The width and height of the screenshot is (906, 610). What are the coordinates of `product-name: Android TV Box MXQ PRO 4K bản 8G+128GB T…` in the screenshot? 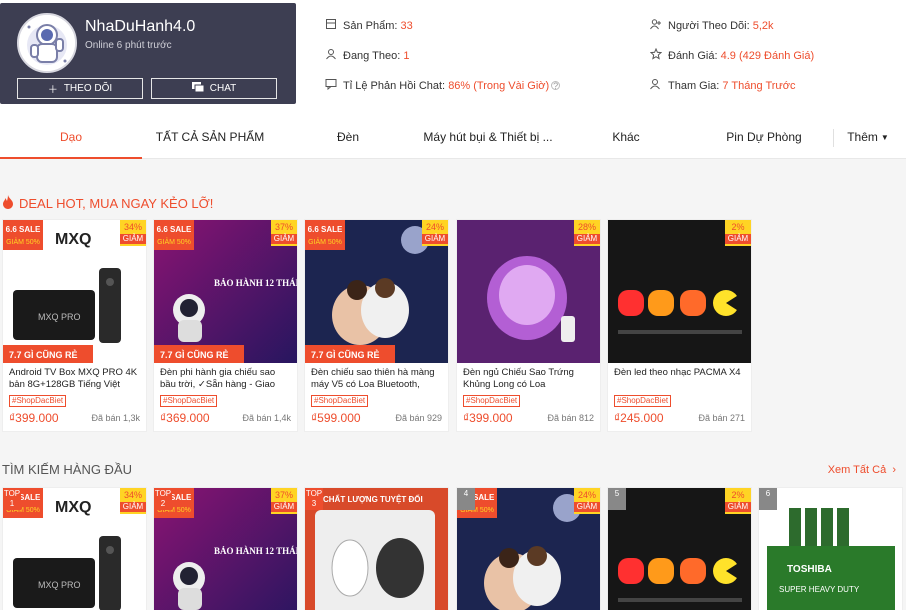 It's located at (74, 379).